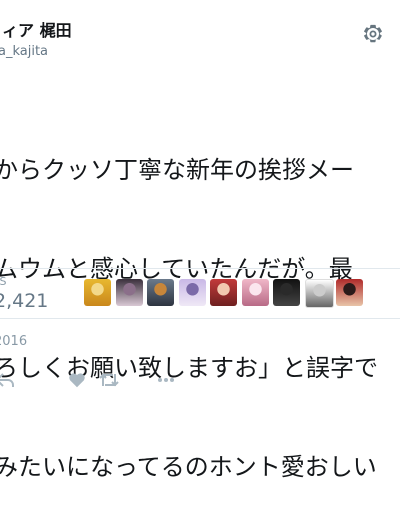 Image resolution: width=400 pixels, height=517 pixels. What do you see at coordinates (160, 292) in the screenshot?
I see `train-avatar` at bounding box center [160, 292].